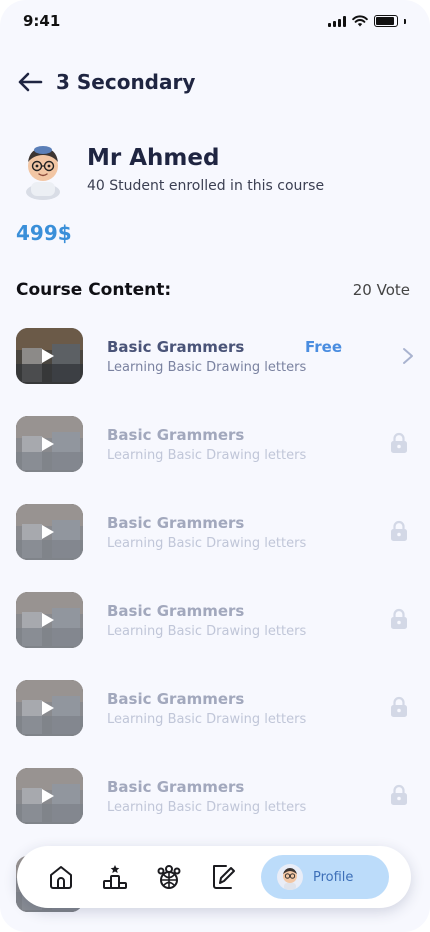 The image size is (430, 932). What do you see at coordinates (333, 877) in the screenshot?
I see `profile-label: Profile` at bounding box center [333, 877].